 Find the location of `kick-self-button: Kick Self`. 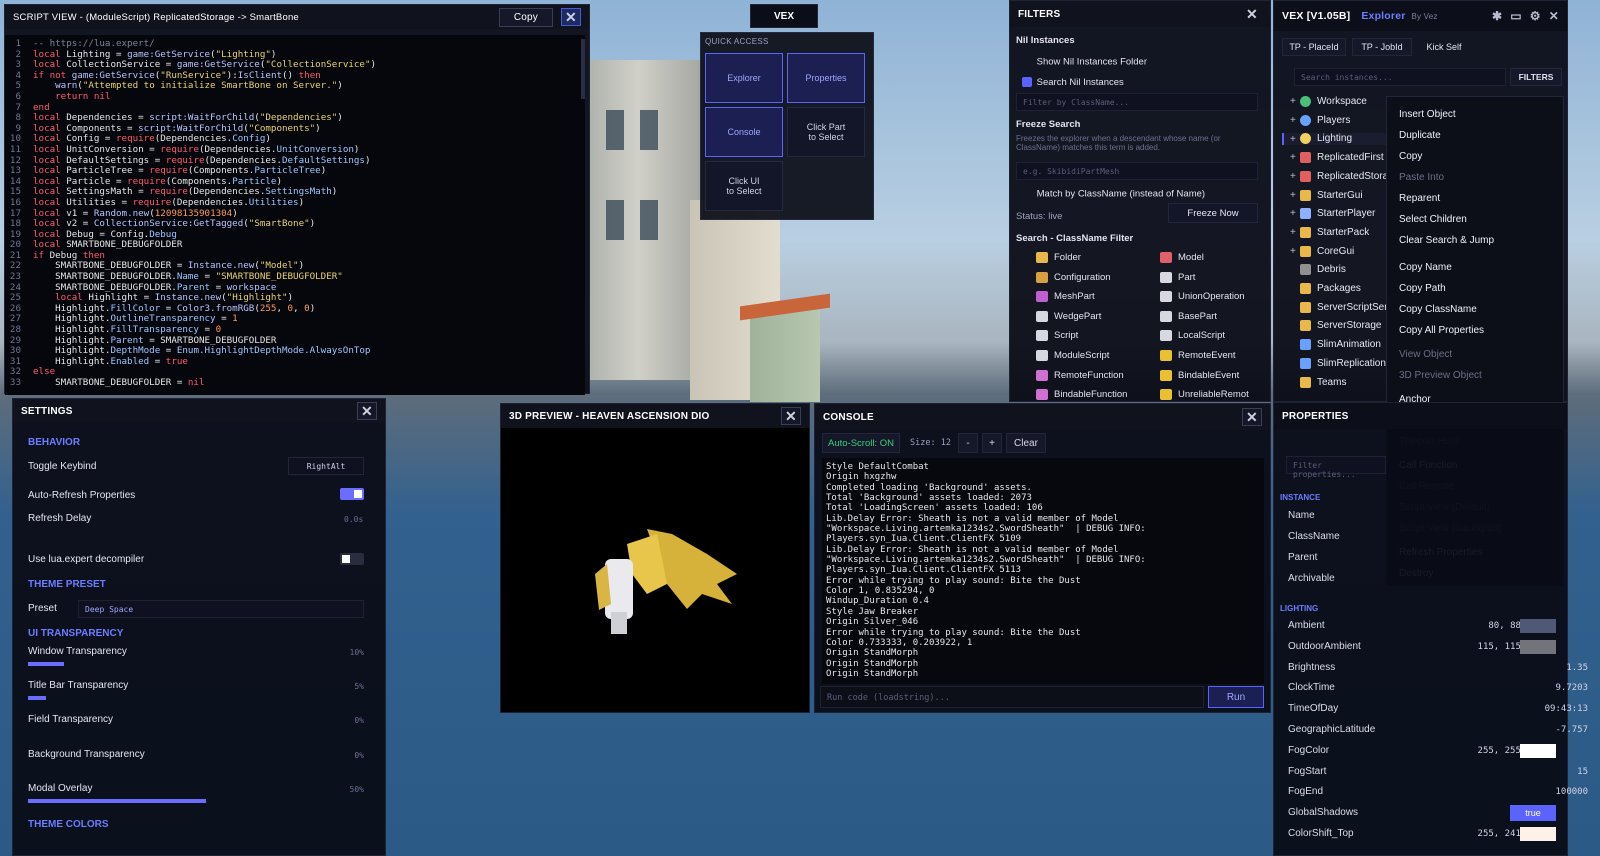

kick-self-button: Kick Self is located at coordinates (1444, 47).